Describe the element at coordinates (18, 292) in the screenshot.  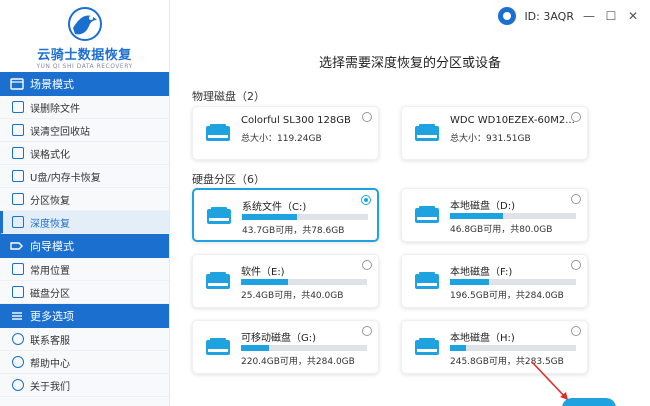
I see `disk-icon` at that location.